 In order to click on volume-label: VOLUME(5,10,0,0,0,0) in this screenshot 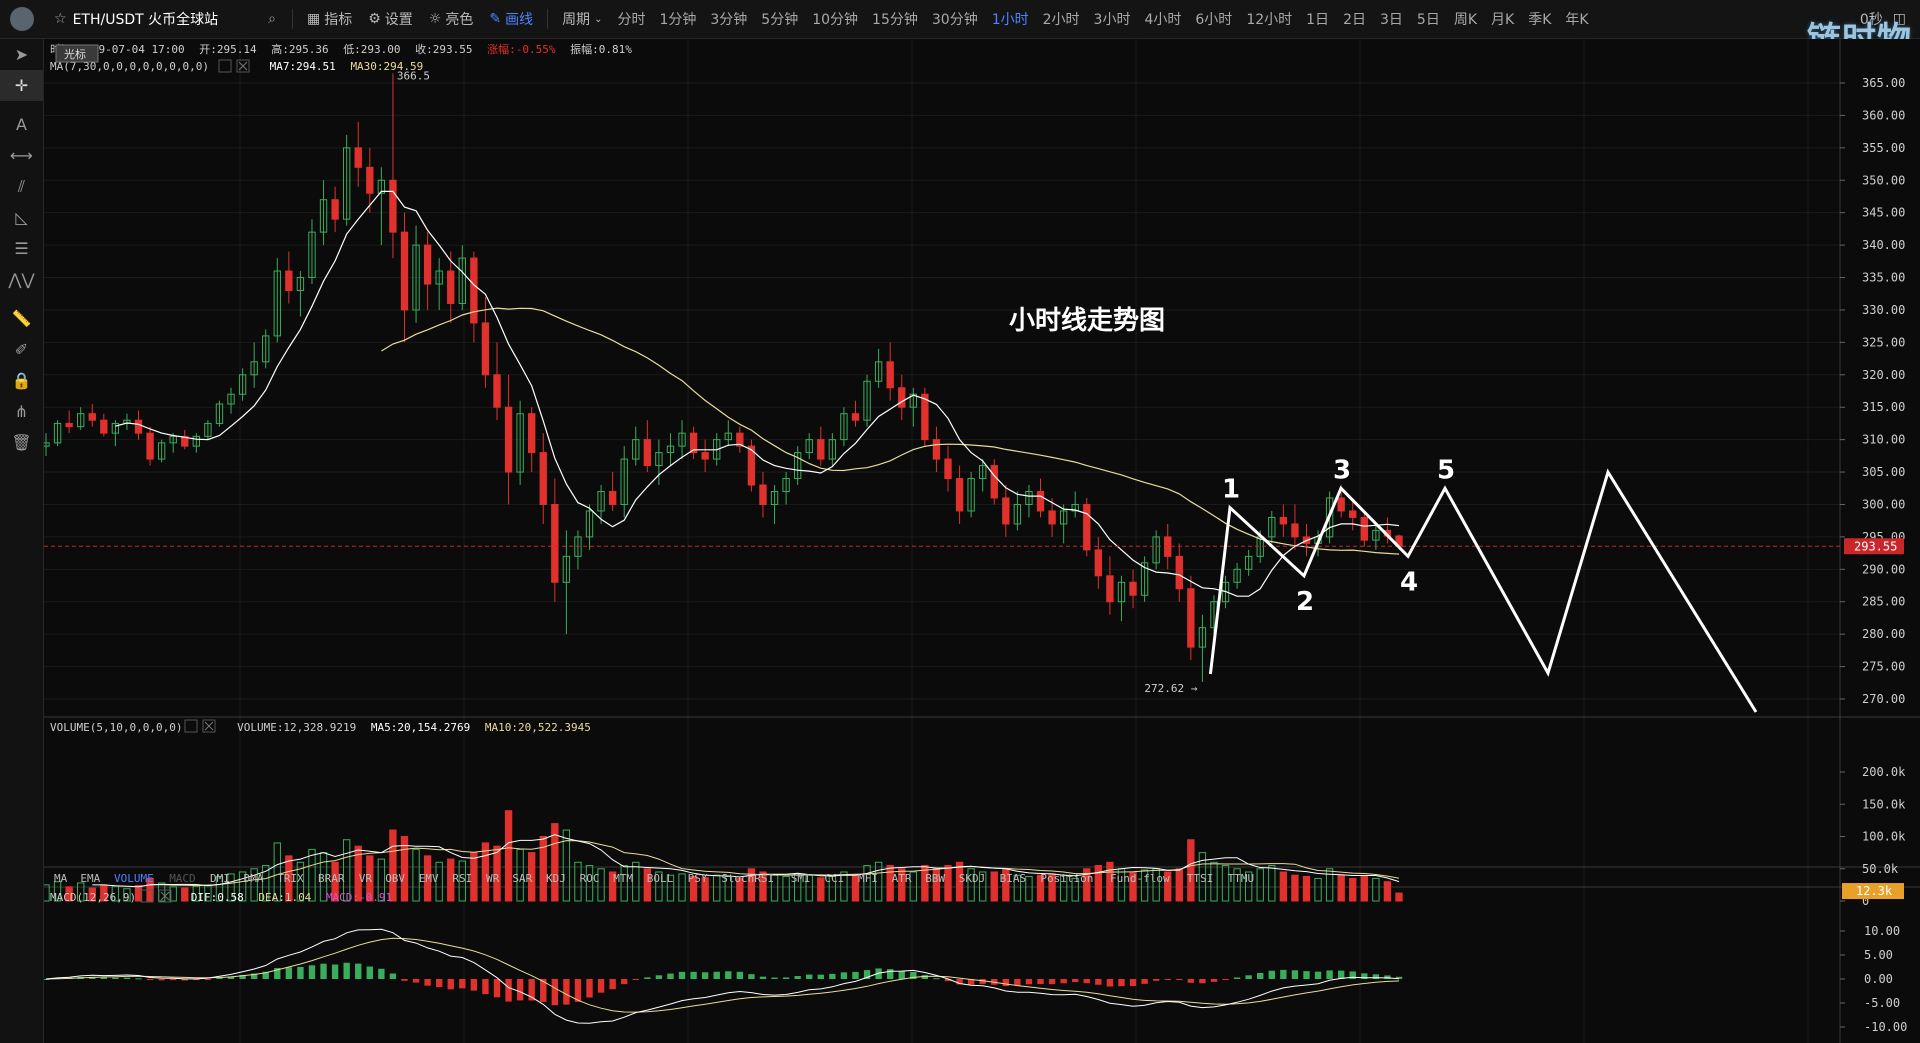, I will do `click(116, 727)`.